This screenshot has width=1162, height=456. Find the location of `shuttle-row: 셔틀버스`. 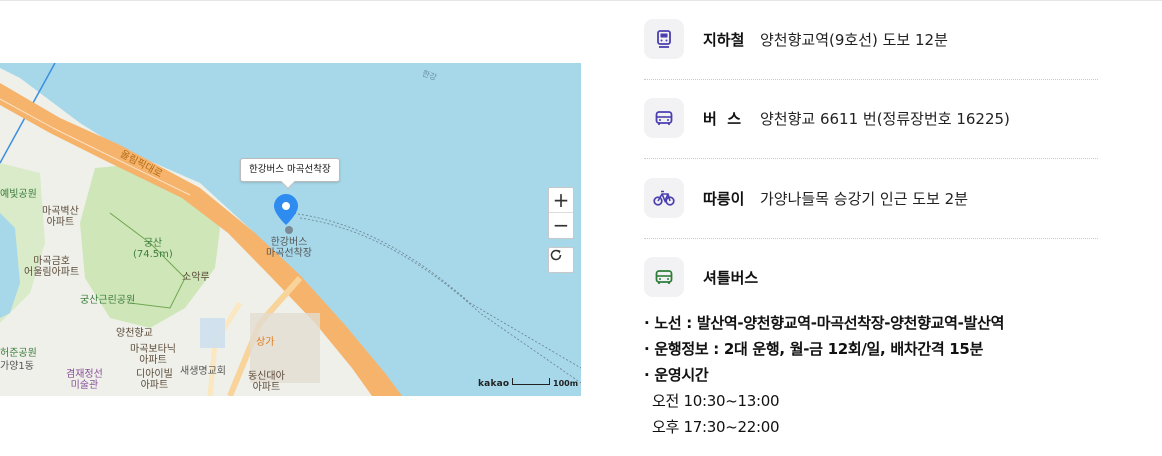

shuttle-row: 셔틀버스 is located at coordinates (871, 277).